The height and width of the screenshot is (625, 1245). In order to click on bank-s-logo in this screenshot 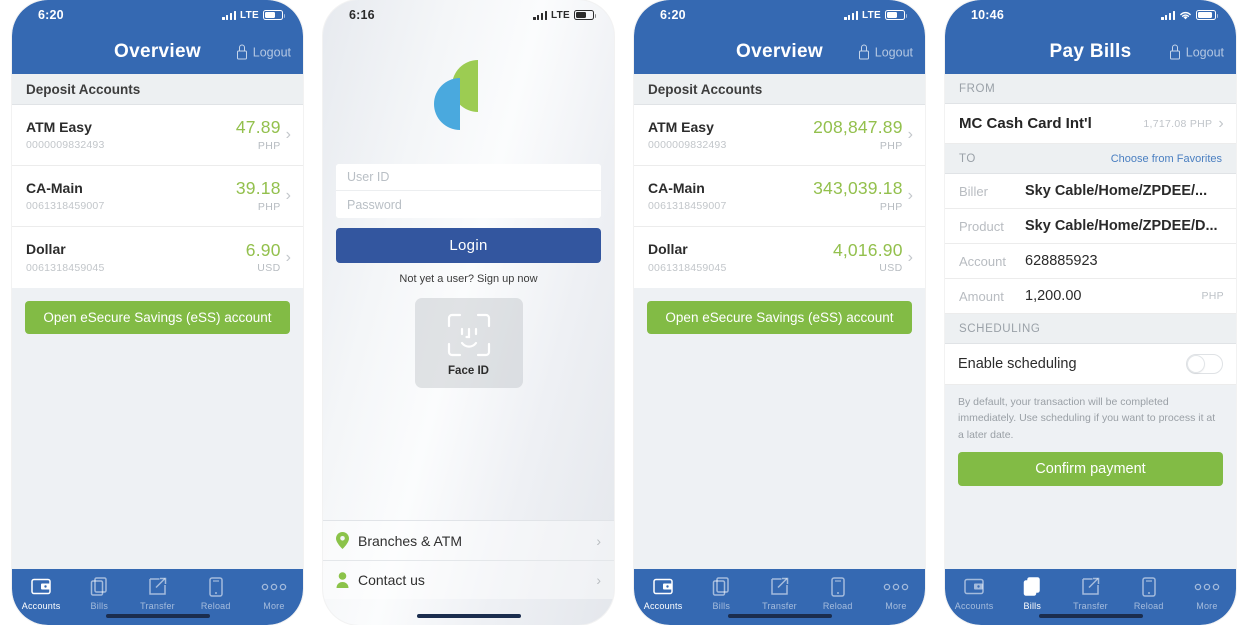, I will do `click(469, 95)`.